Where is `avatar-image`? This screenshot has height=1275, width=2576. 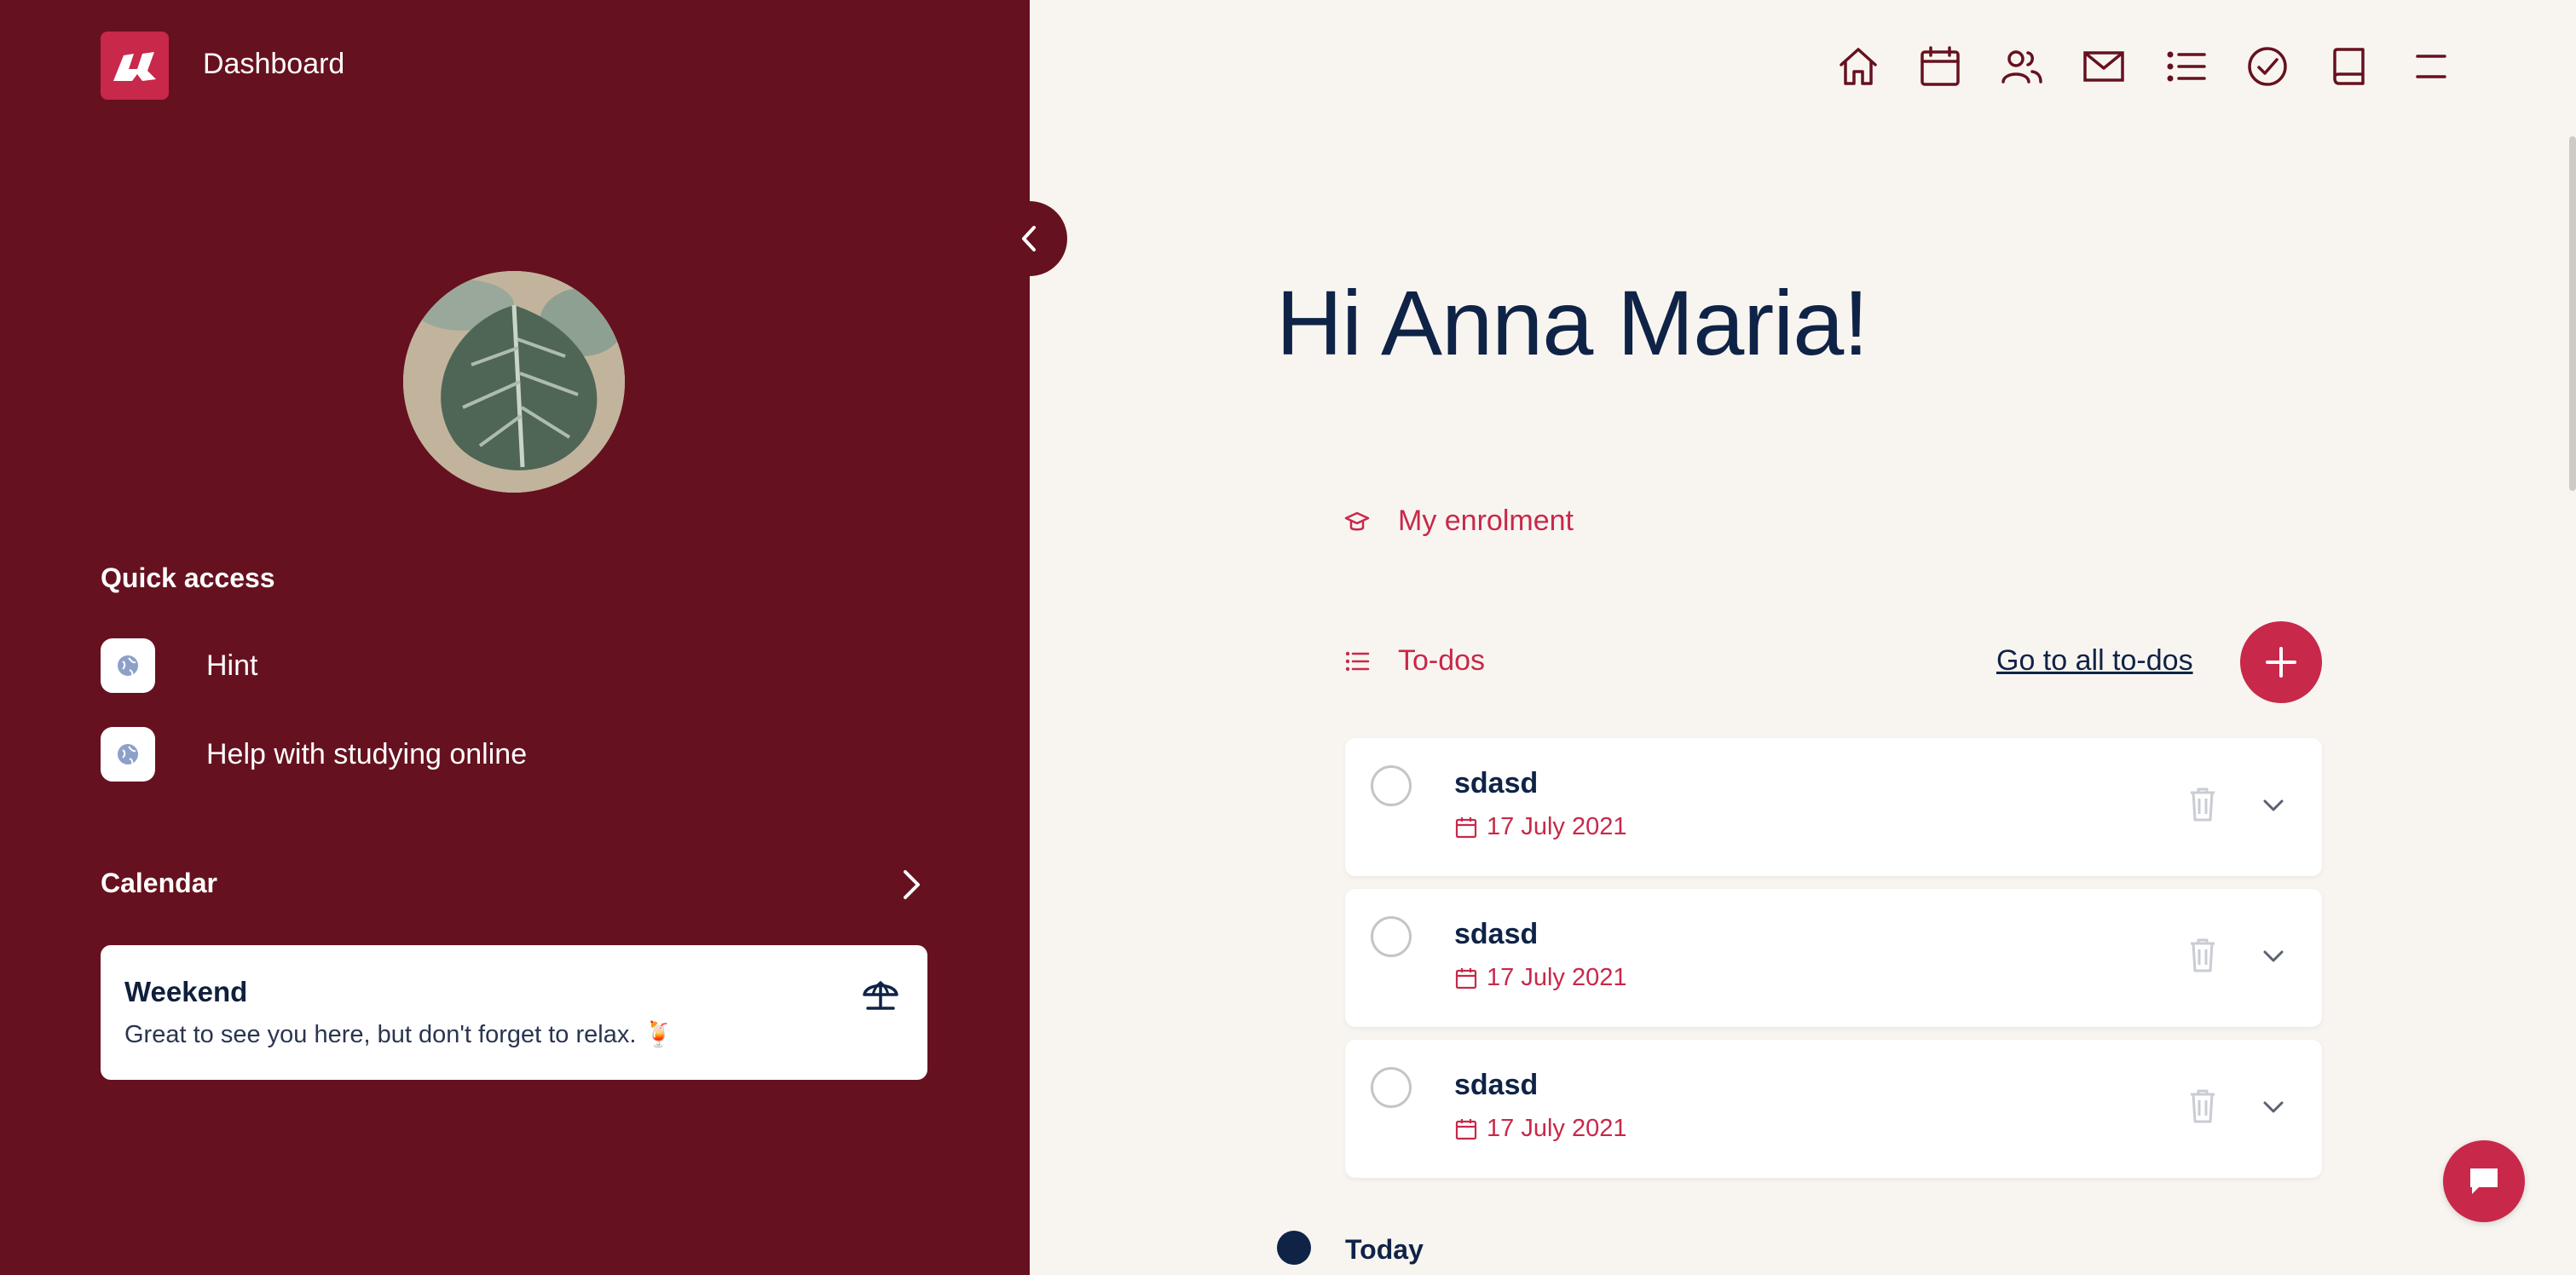
avatar-image is located at coordinates (514, 382).